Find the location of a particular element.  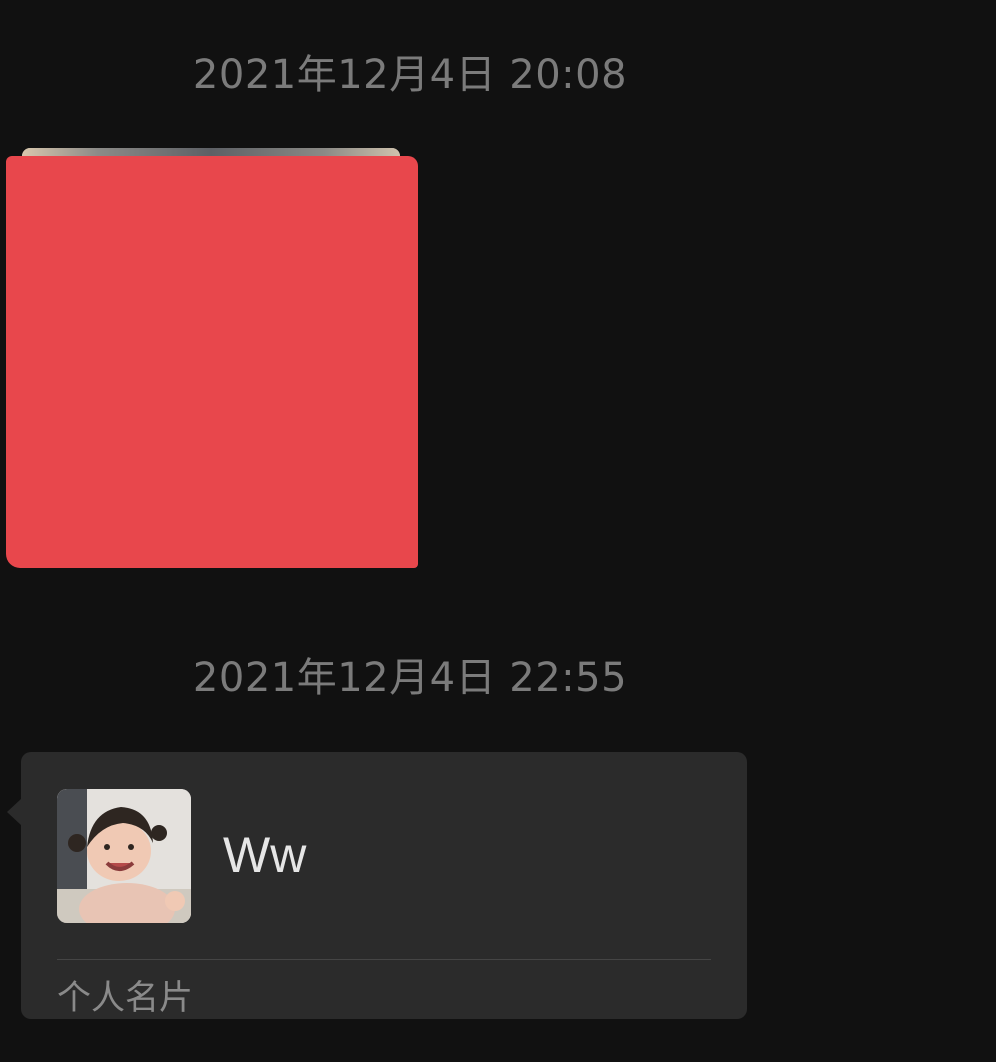

card-divider is located at coordinates (384, 959).